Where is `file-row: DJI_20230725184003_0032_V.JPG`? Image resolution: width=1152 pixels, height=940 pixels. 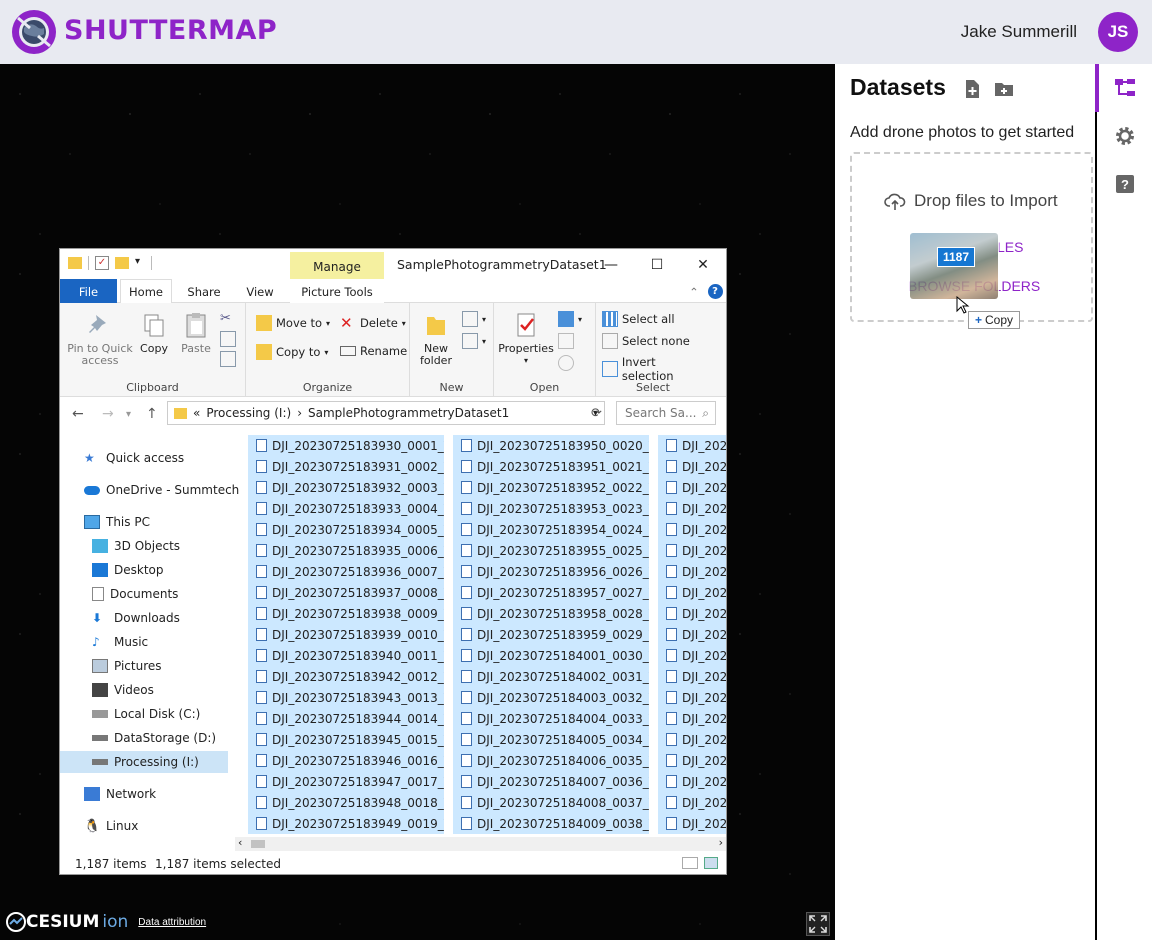 file-row: DJI_20230725184003_0032_V.JPG is located at coordinates (551, 697).